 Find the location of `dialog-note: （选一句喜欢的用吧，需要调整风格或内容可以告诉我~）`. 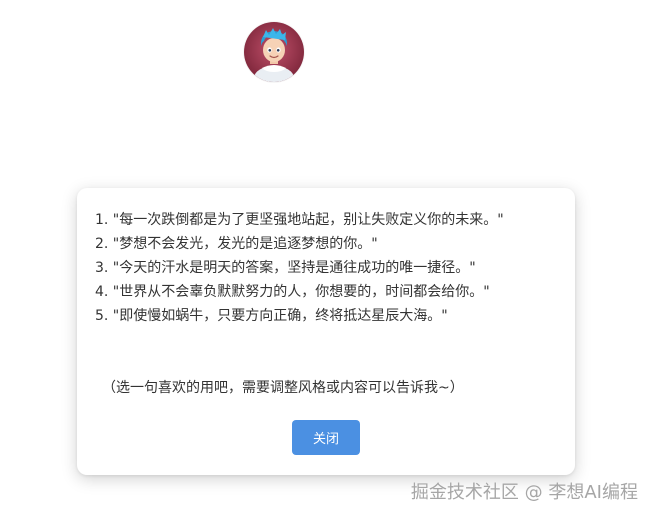

dialog-note: （选一句喜欢的用吧，需要调整风格或内容可以告诉我~） is located at coordinates (283, 388).